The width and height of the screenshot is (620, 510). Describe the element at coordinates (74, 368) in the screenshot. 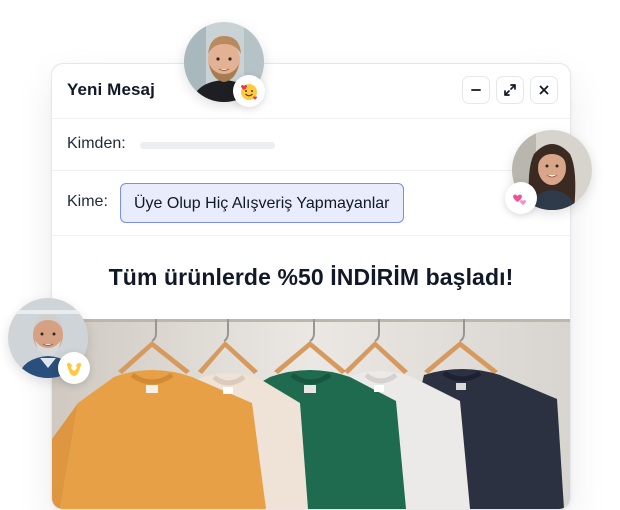

I see `heart-hands-icon` at that location.